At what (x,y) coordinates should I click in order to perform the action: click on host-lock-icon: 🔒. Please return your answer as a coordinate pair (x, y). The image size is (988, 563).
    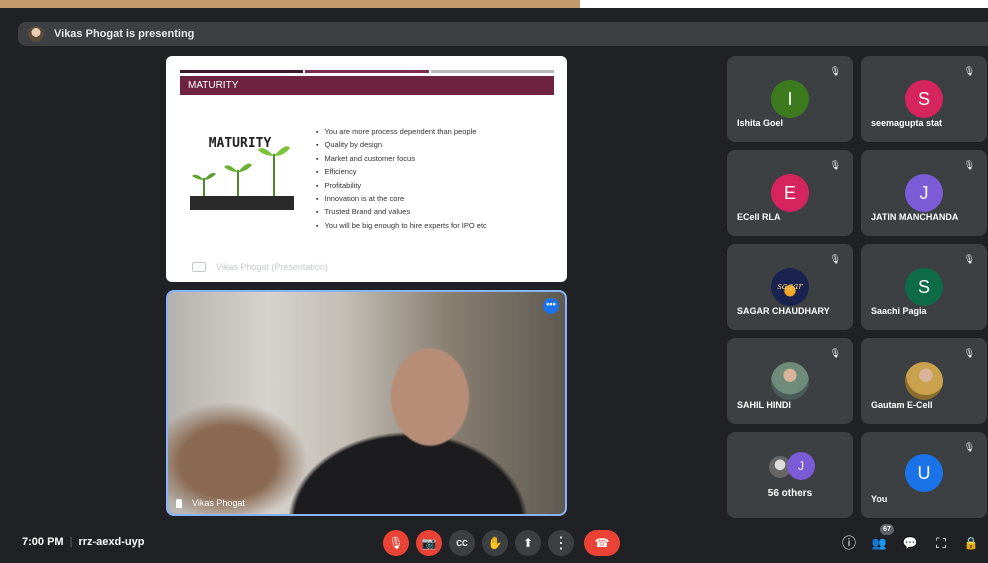
    Looking at the image, I should click on (971, 543).